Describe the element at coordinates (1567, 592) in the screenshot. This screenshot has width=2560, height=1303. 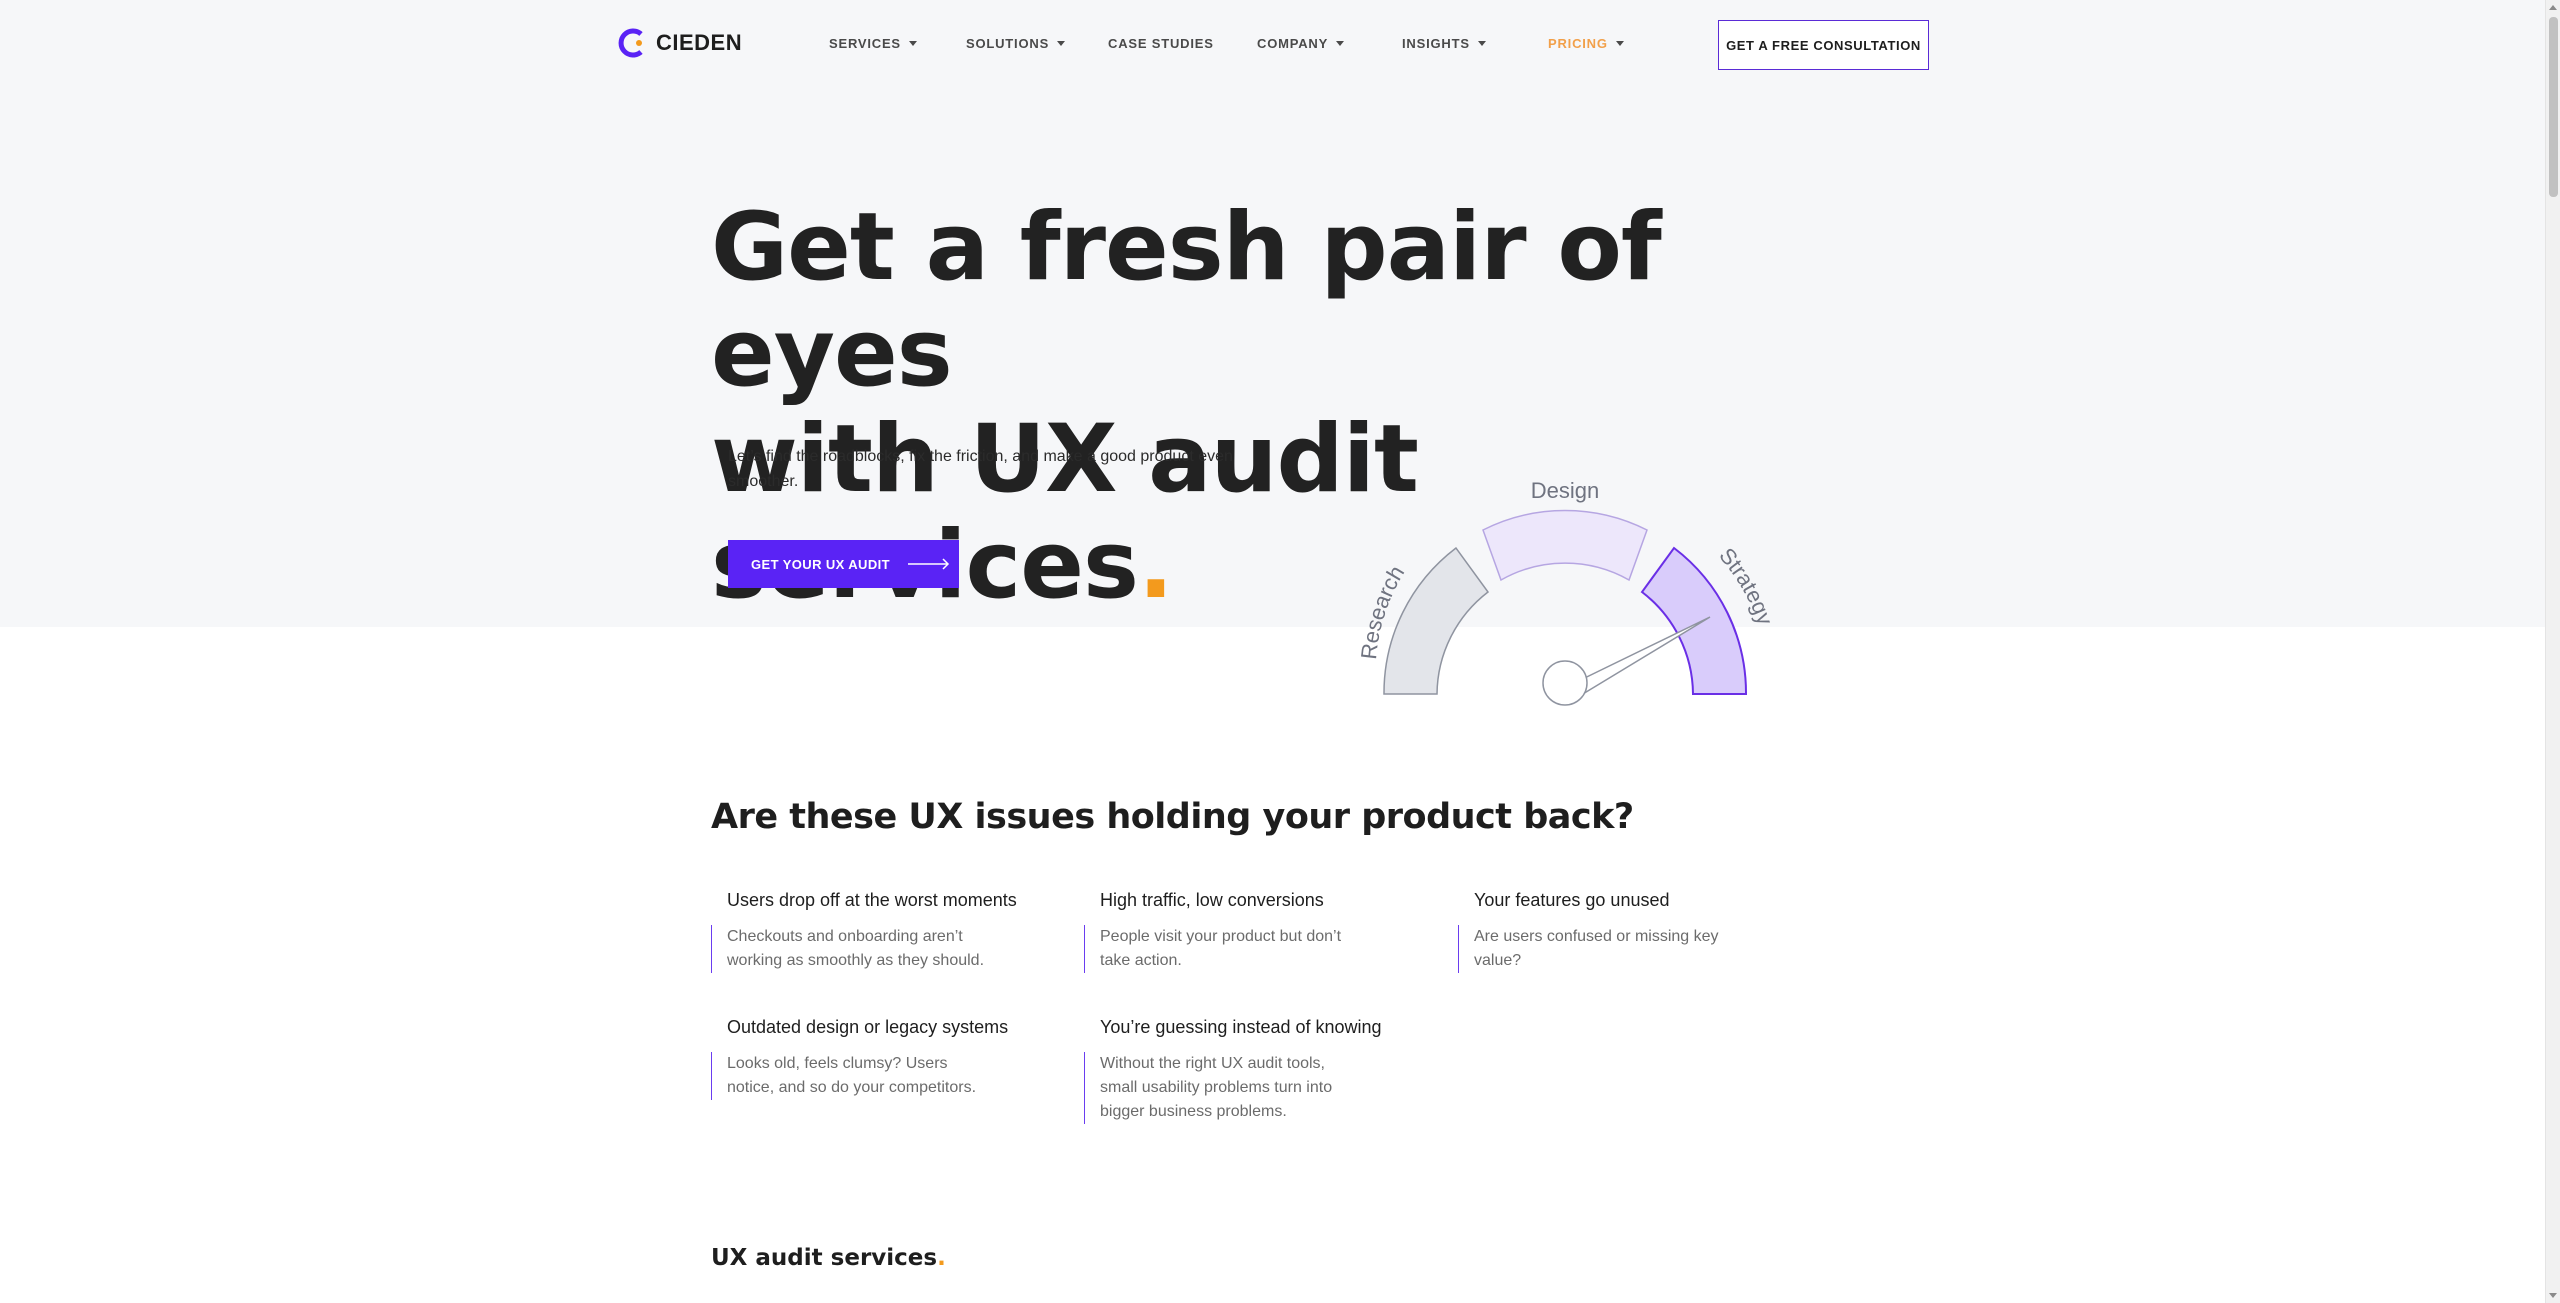
I see `ux-gauge-illustration: Research Design Strategy` at that location.